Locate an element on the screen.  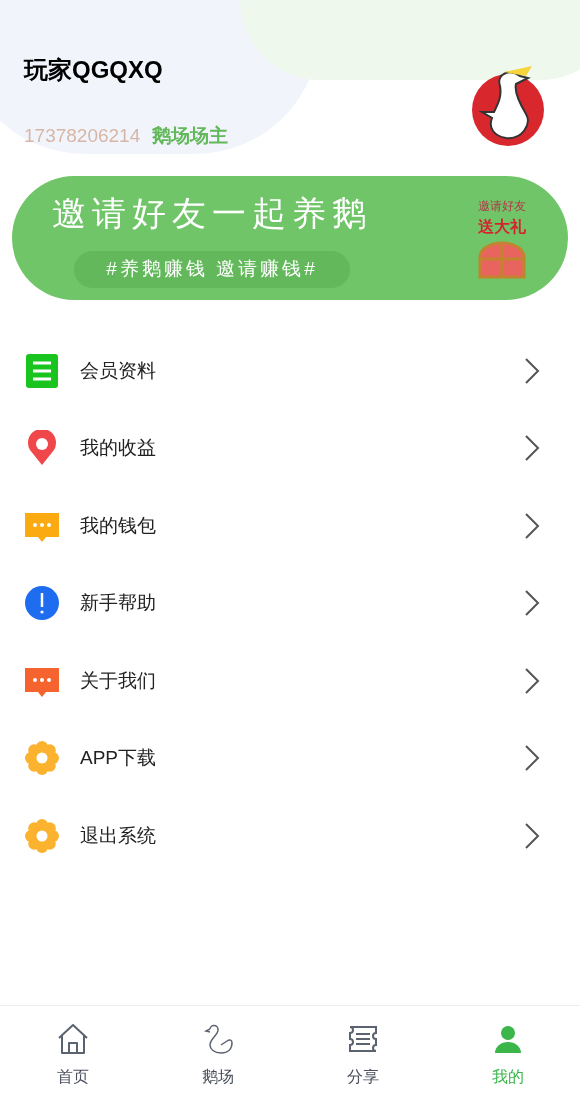
menu-item: 会员资料 is located at coordinates (290, 371).